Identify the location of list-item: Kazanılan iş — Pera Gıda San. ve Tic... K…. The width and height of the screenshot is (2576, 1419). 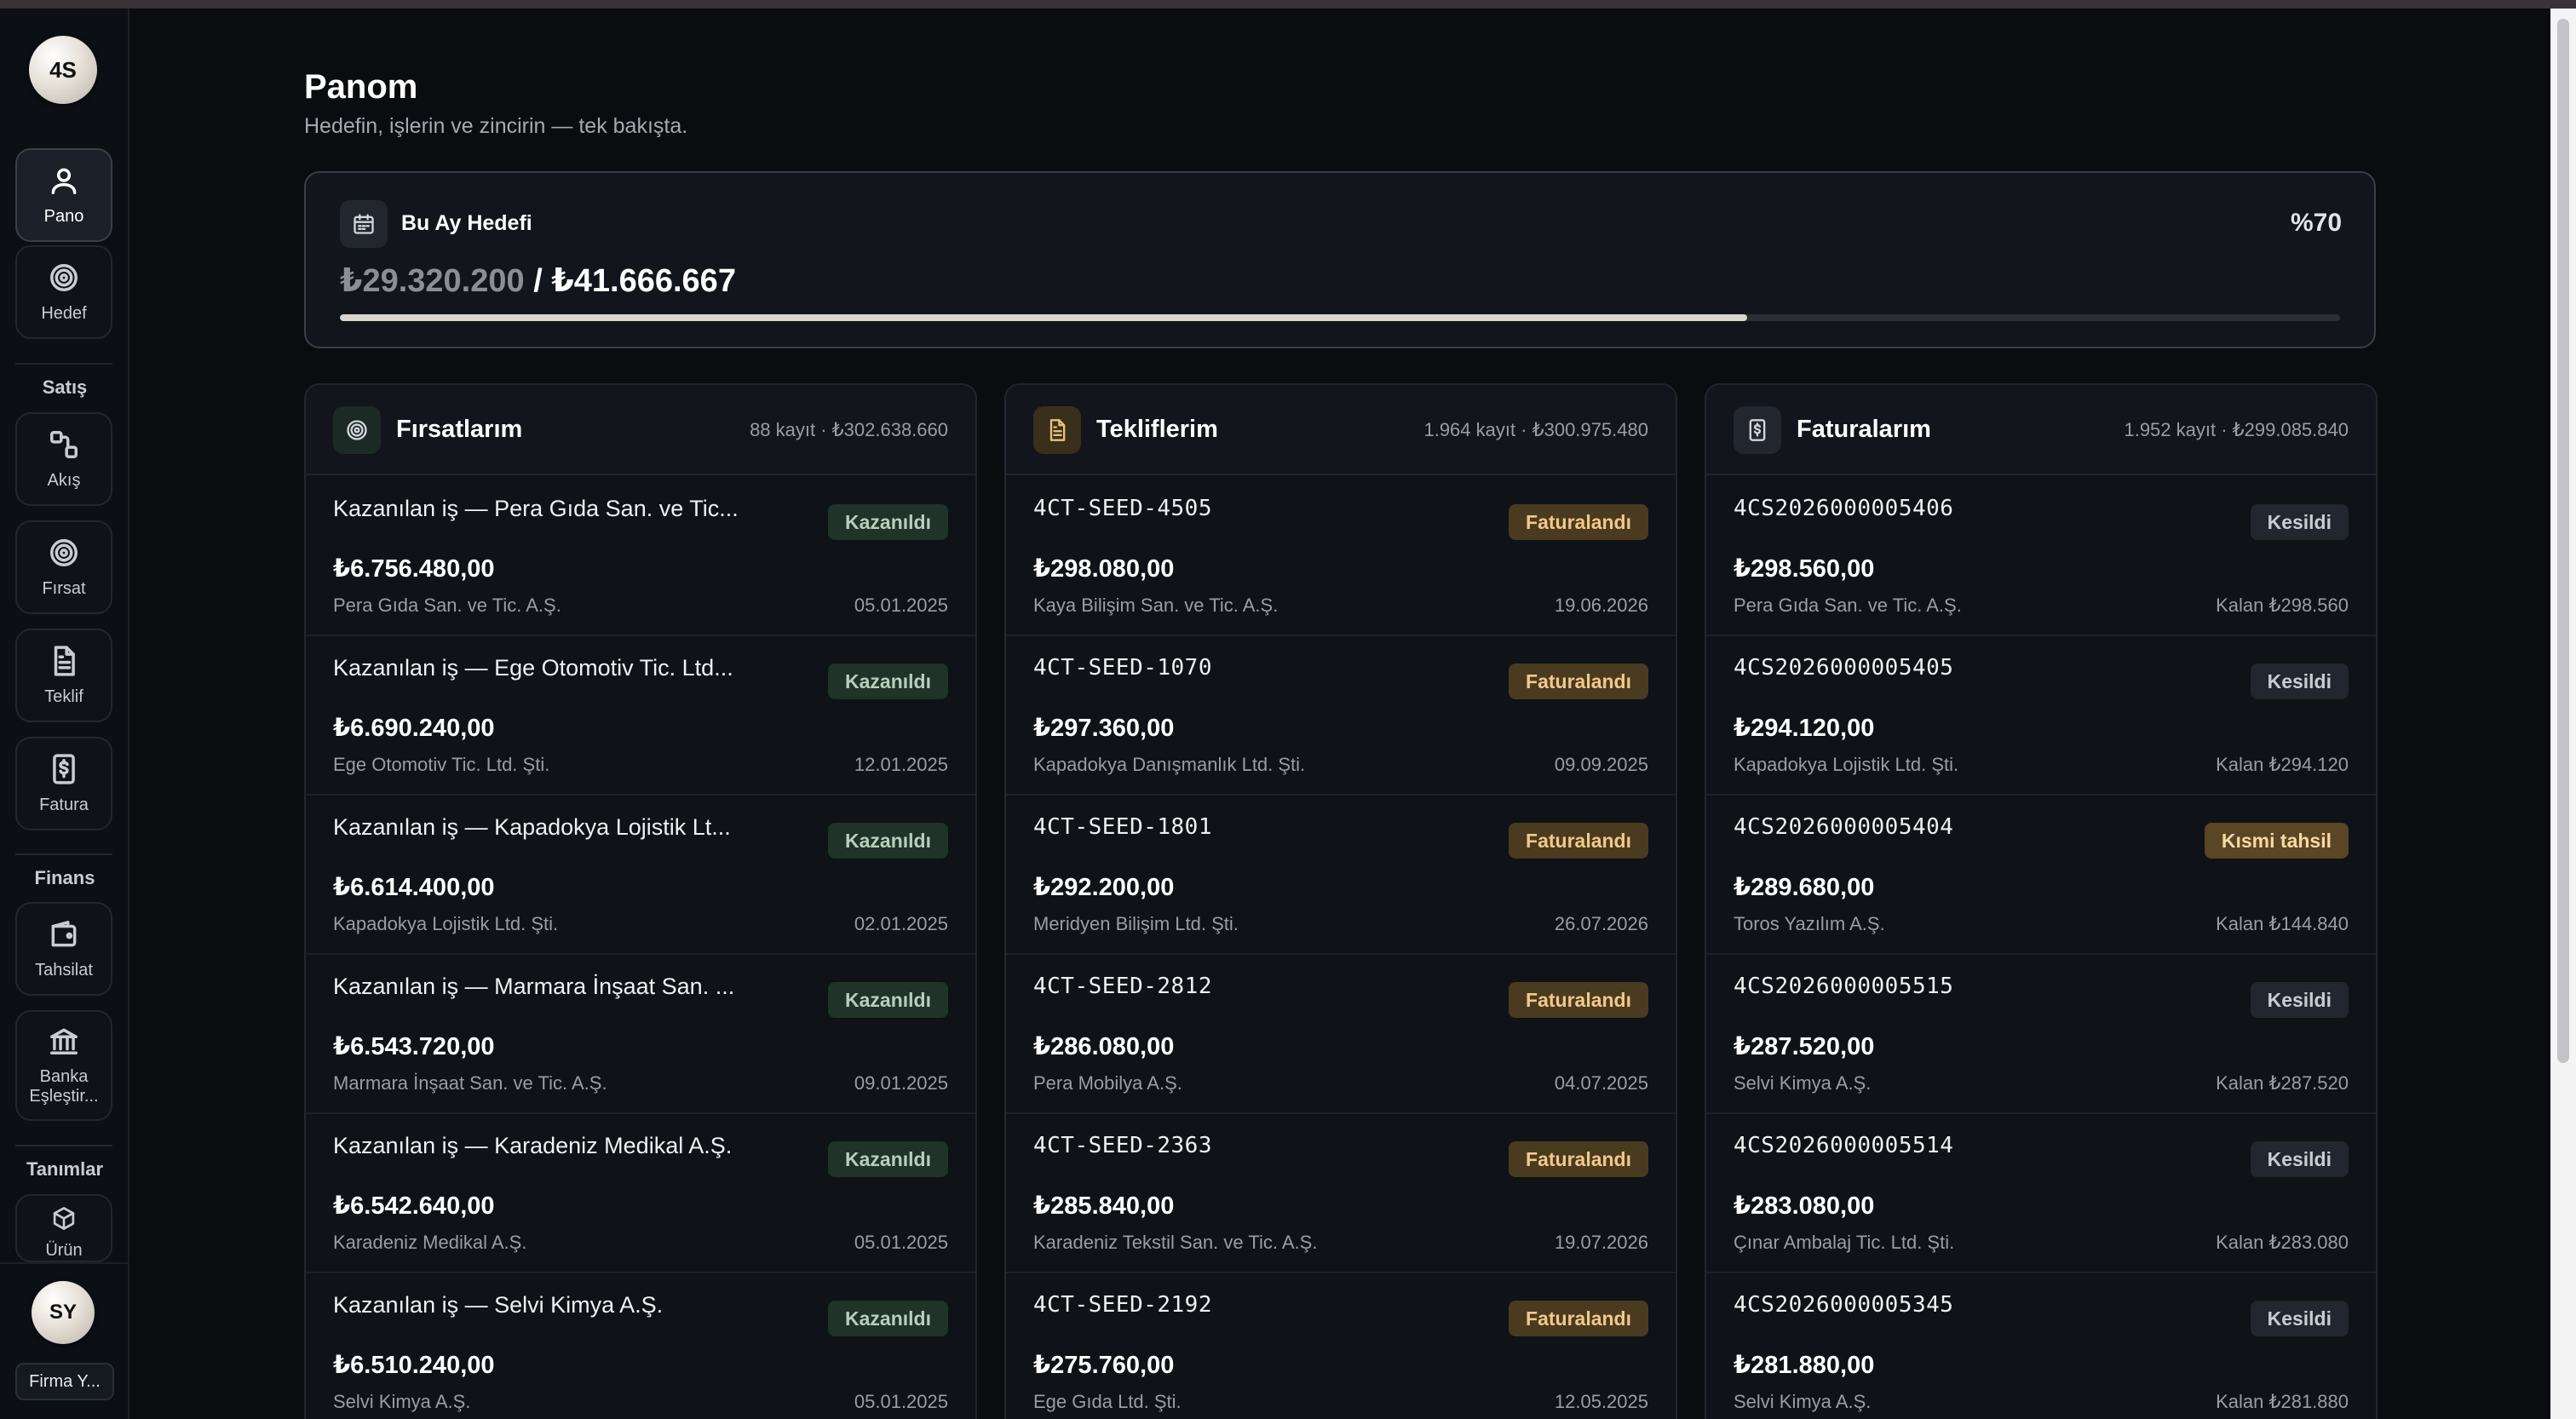
(640, 556).